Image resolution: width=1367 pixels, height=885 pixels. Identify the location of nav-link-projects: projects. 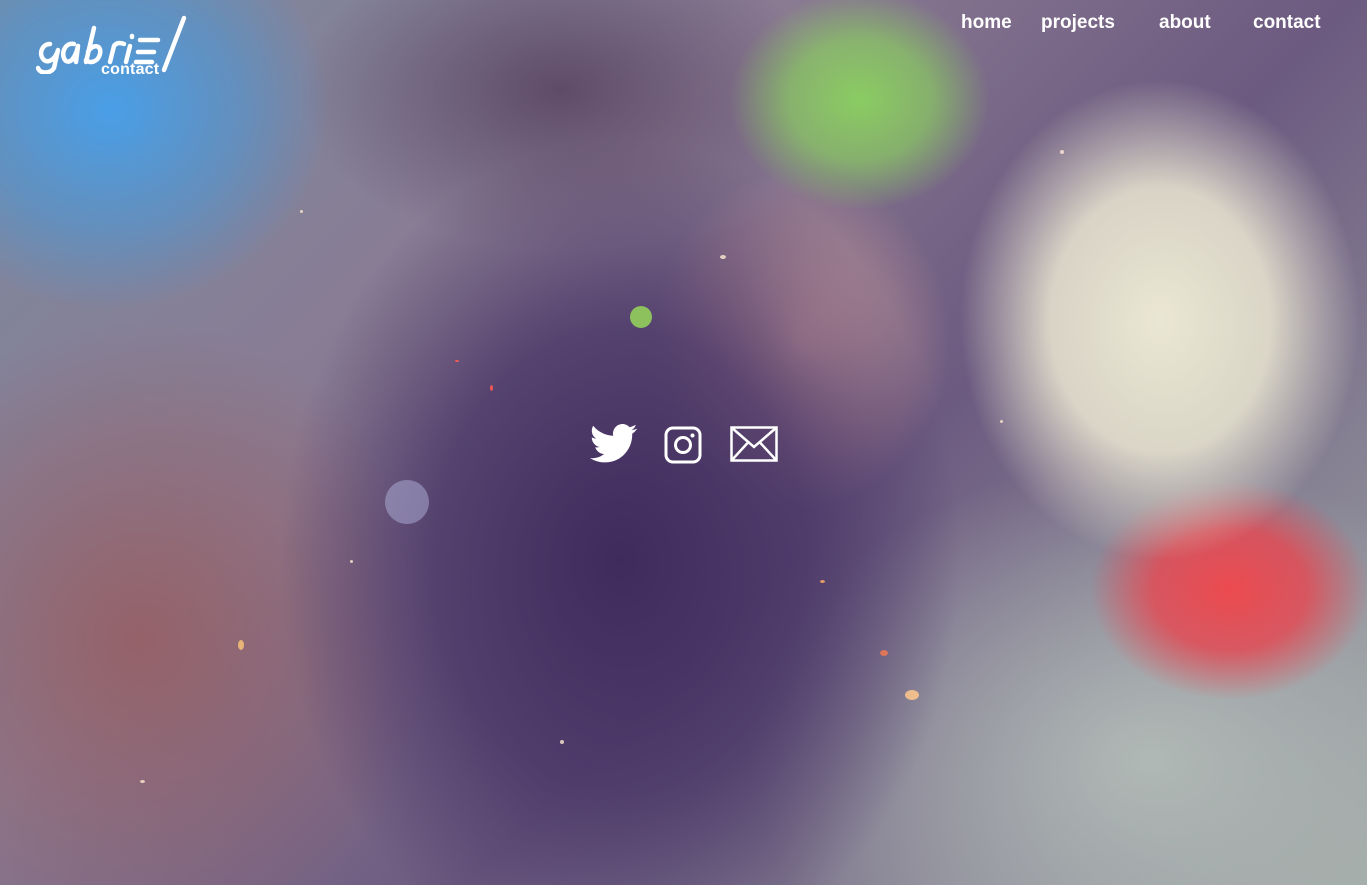
(1078, 23).